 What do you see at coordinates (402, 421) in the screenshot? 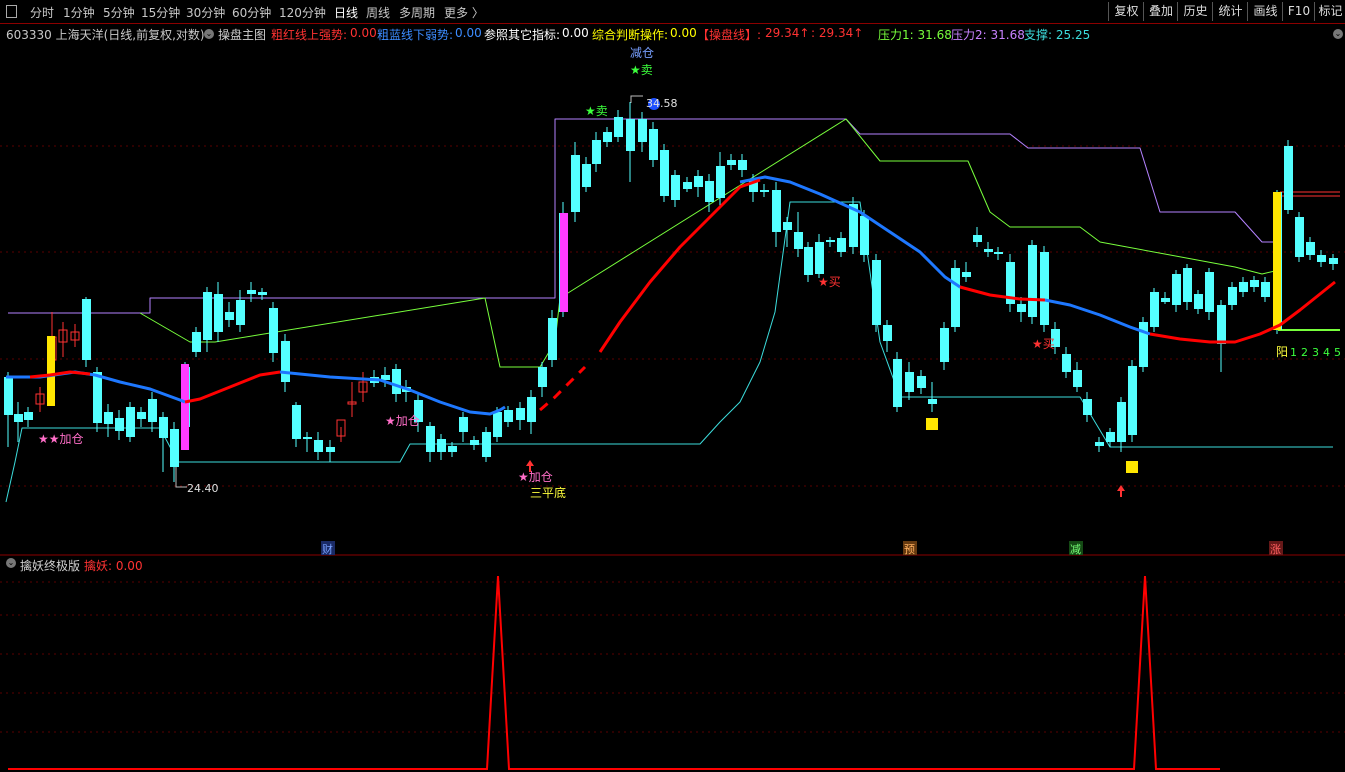
I see `add-position-signal-2: ★加仓` at bounding box center [402, 421].